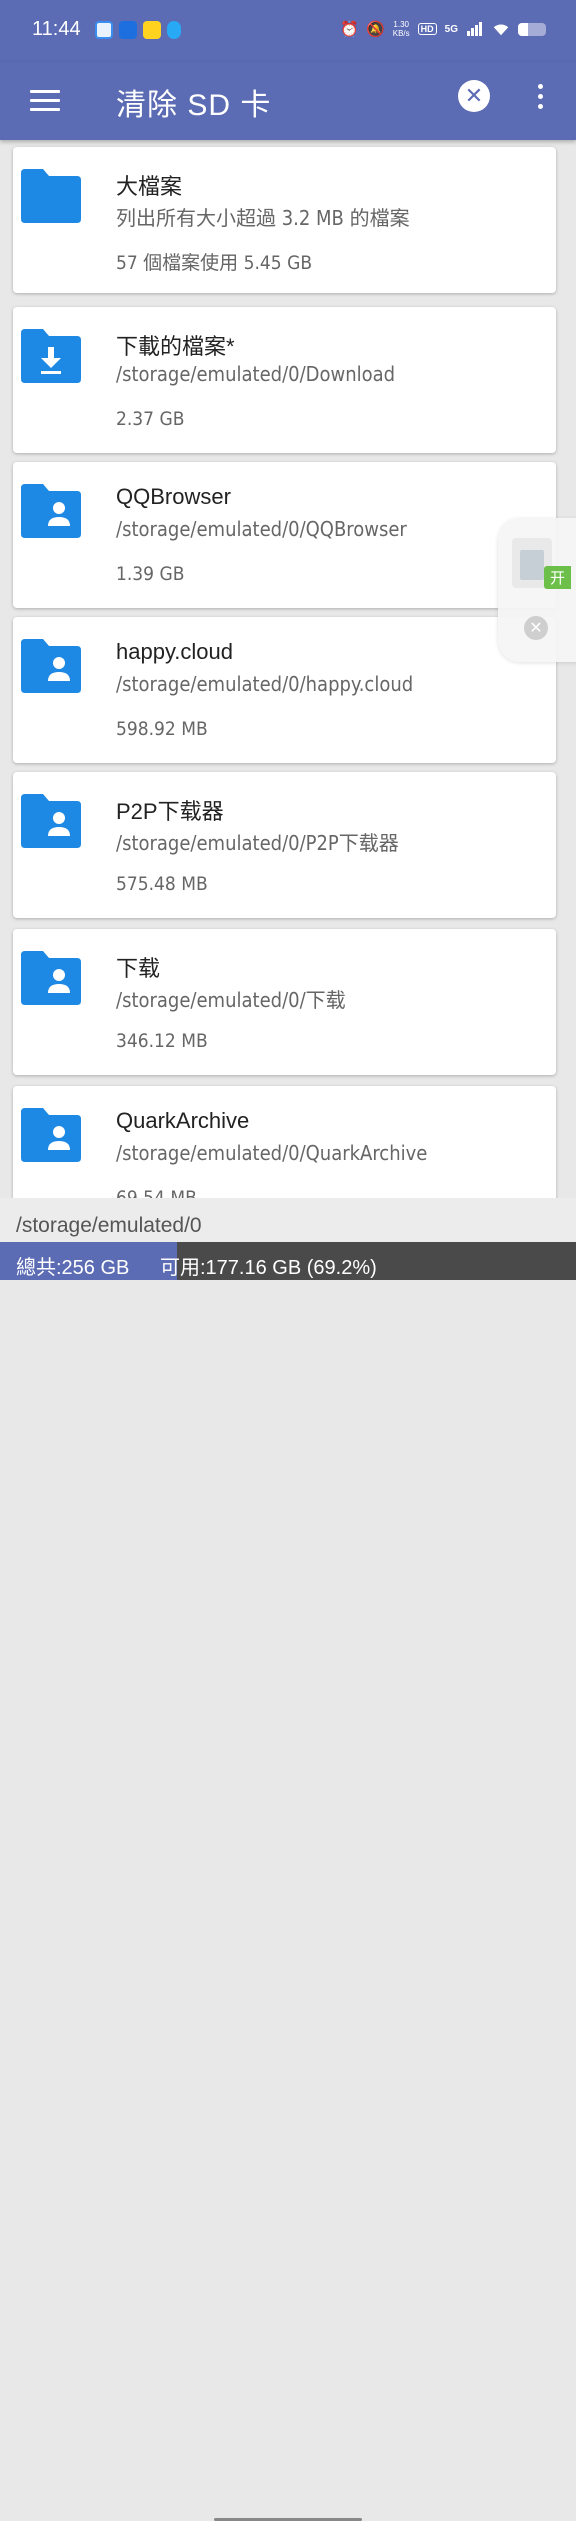  What do you see at coordinates (376, 29) in the screenshot?
I see `mute-icon: 🔕` at bounding box center [376, 29].